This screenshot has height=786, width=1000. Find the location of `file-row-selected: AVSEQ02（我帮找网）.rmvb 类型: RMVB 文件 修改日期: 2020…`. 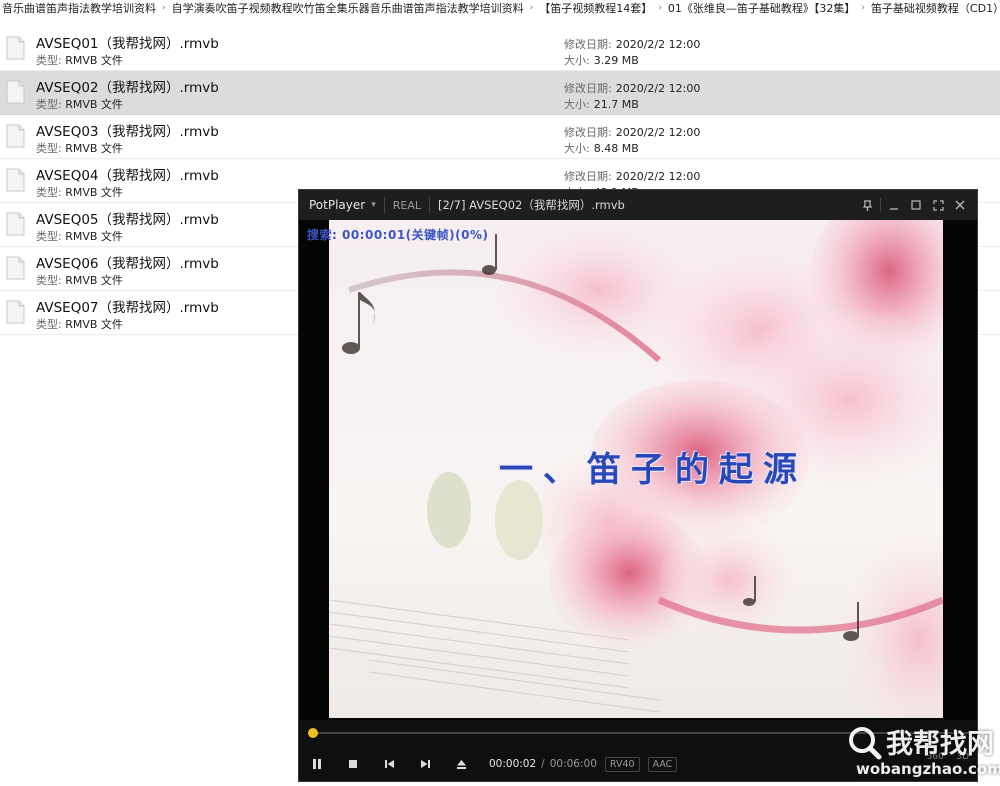

file-row-selected: AVSEQ02（我帮找网）.rmvb 类型: RMVB 文件 修改日期: 2020… is located at coordinates (500, 93).